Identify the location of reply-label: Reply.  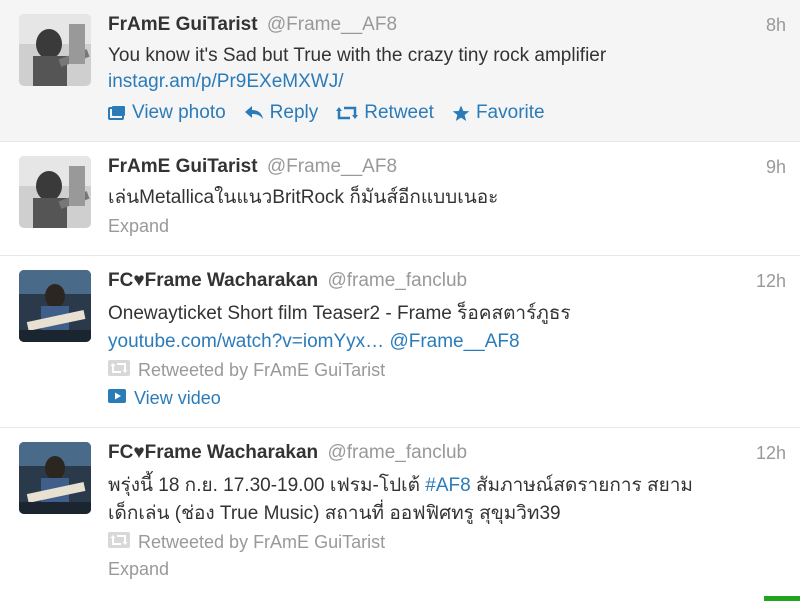
(294, 112).